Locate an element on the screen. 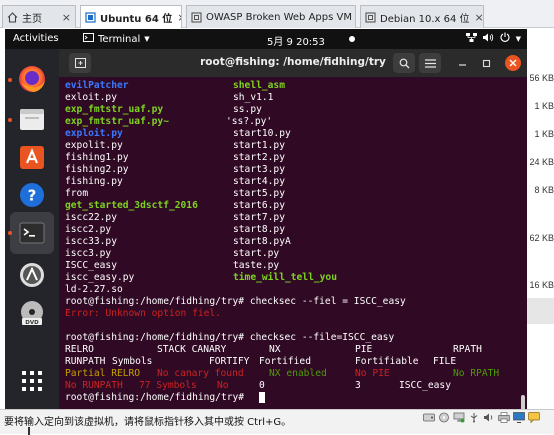 The image size is (554, 435). tab-home: 主页 × is located at coordinates (39, 16).